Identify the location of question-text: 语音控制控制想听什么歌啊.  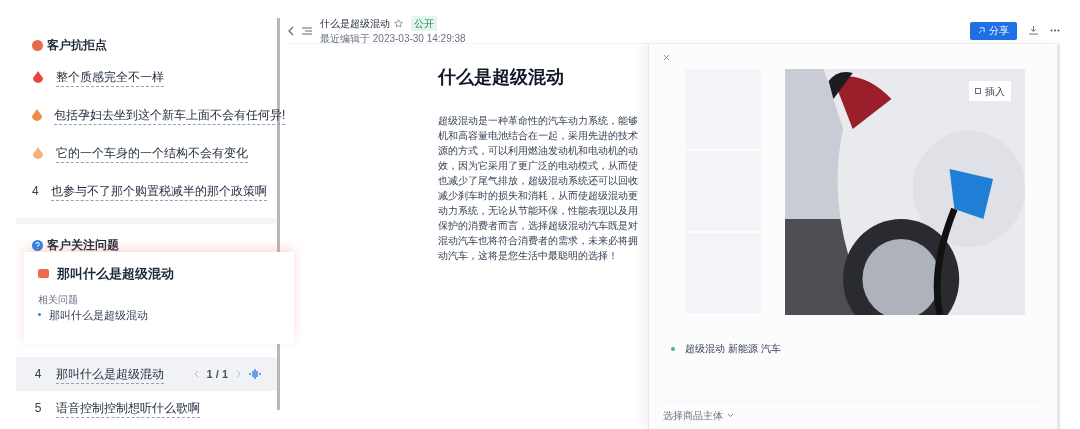
(128, 408).